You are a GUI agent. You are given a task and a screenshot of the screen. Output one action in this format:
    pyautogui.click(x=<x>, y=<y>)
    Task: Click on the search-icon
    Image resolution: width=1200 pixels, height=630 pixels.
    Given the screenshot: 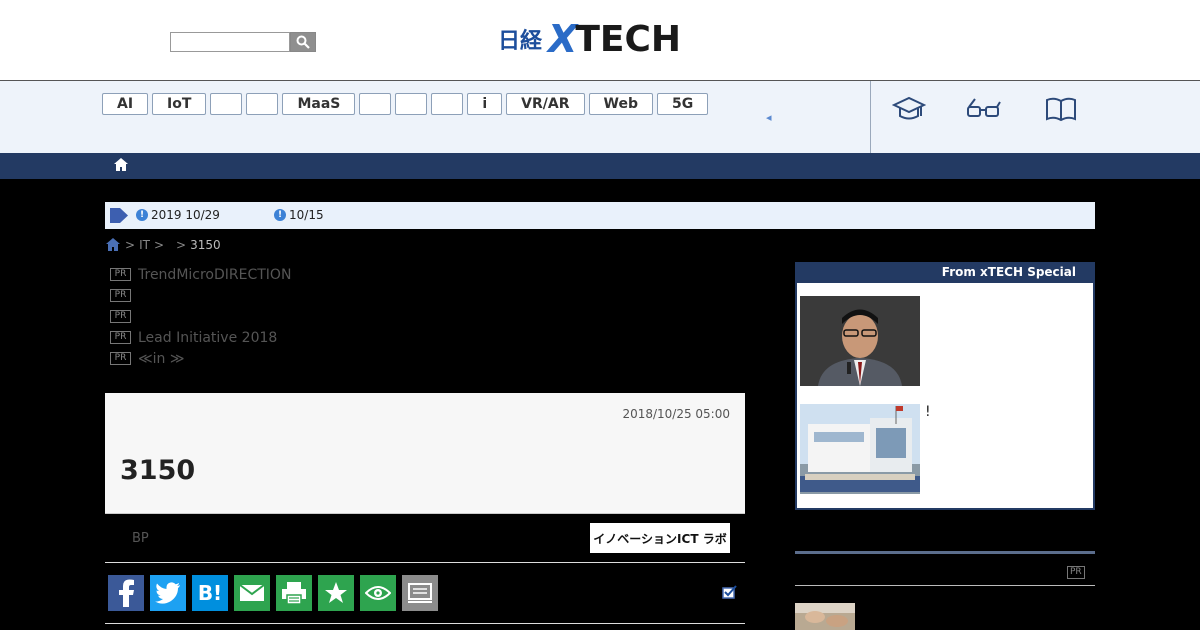 What is the action you would take?
    pyautogui.click(x=303, y=42)
    